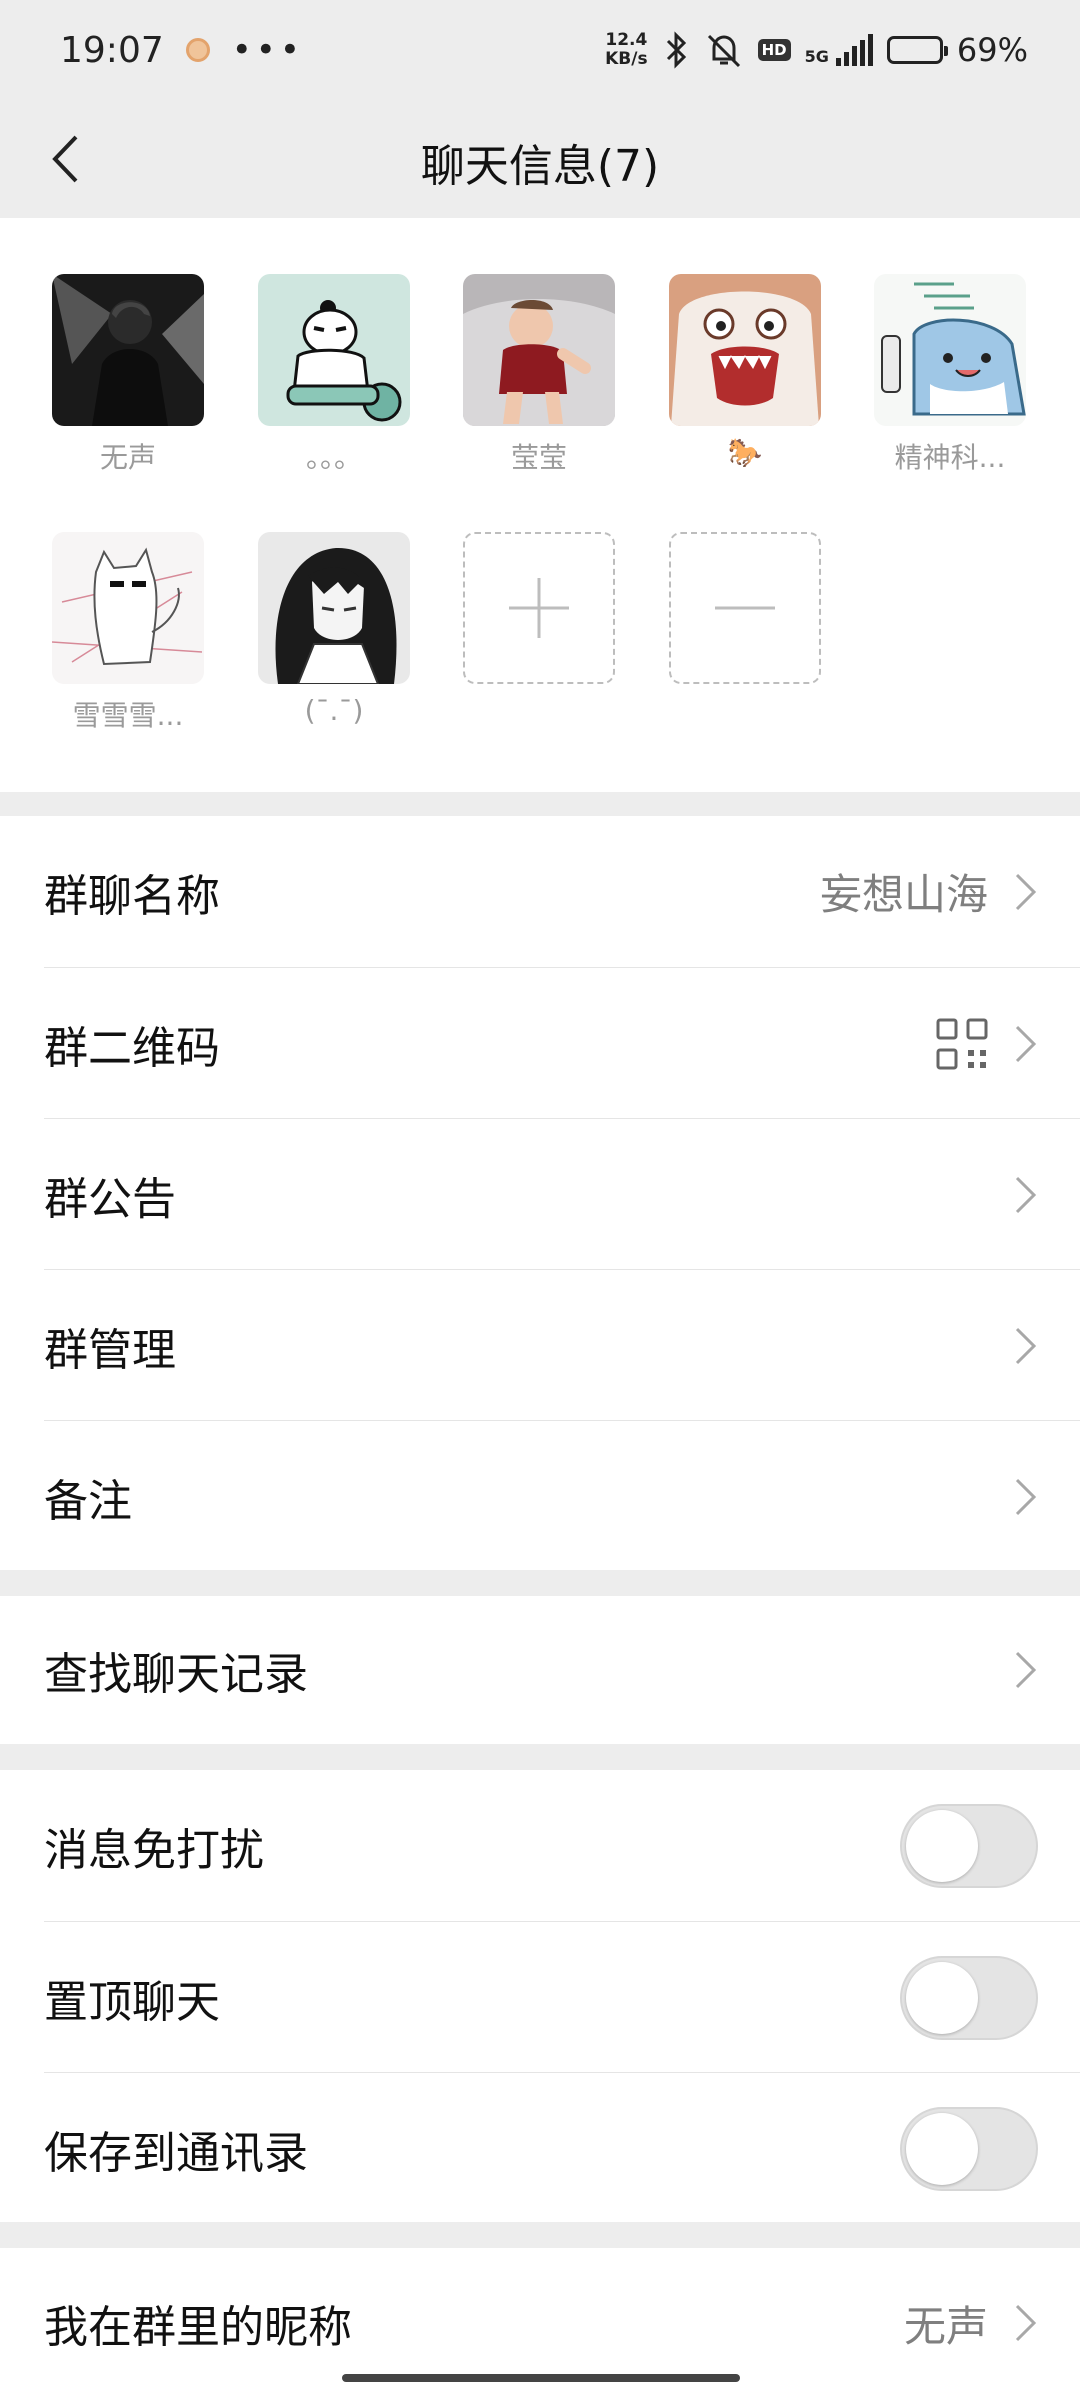 This screenshot has width=1080, height=2400. What do you see at coordinates (334, 710) in the screenshot?
I see `member-name: (ˉ.ˉ)` at bounding box center [334, 710].